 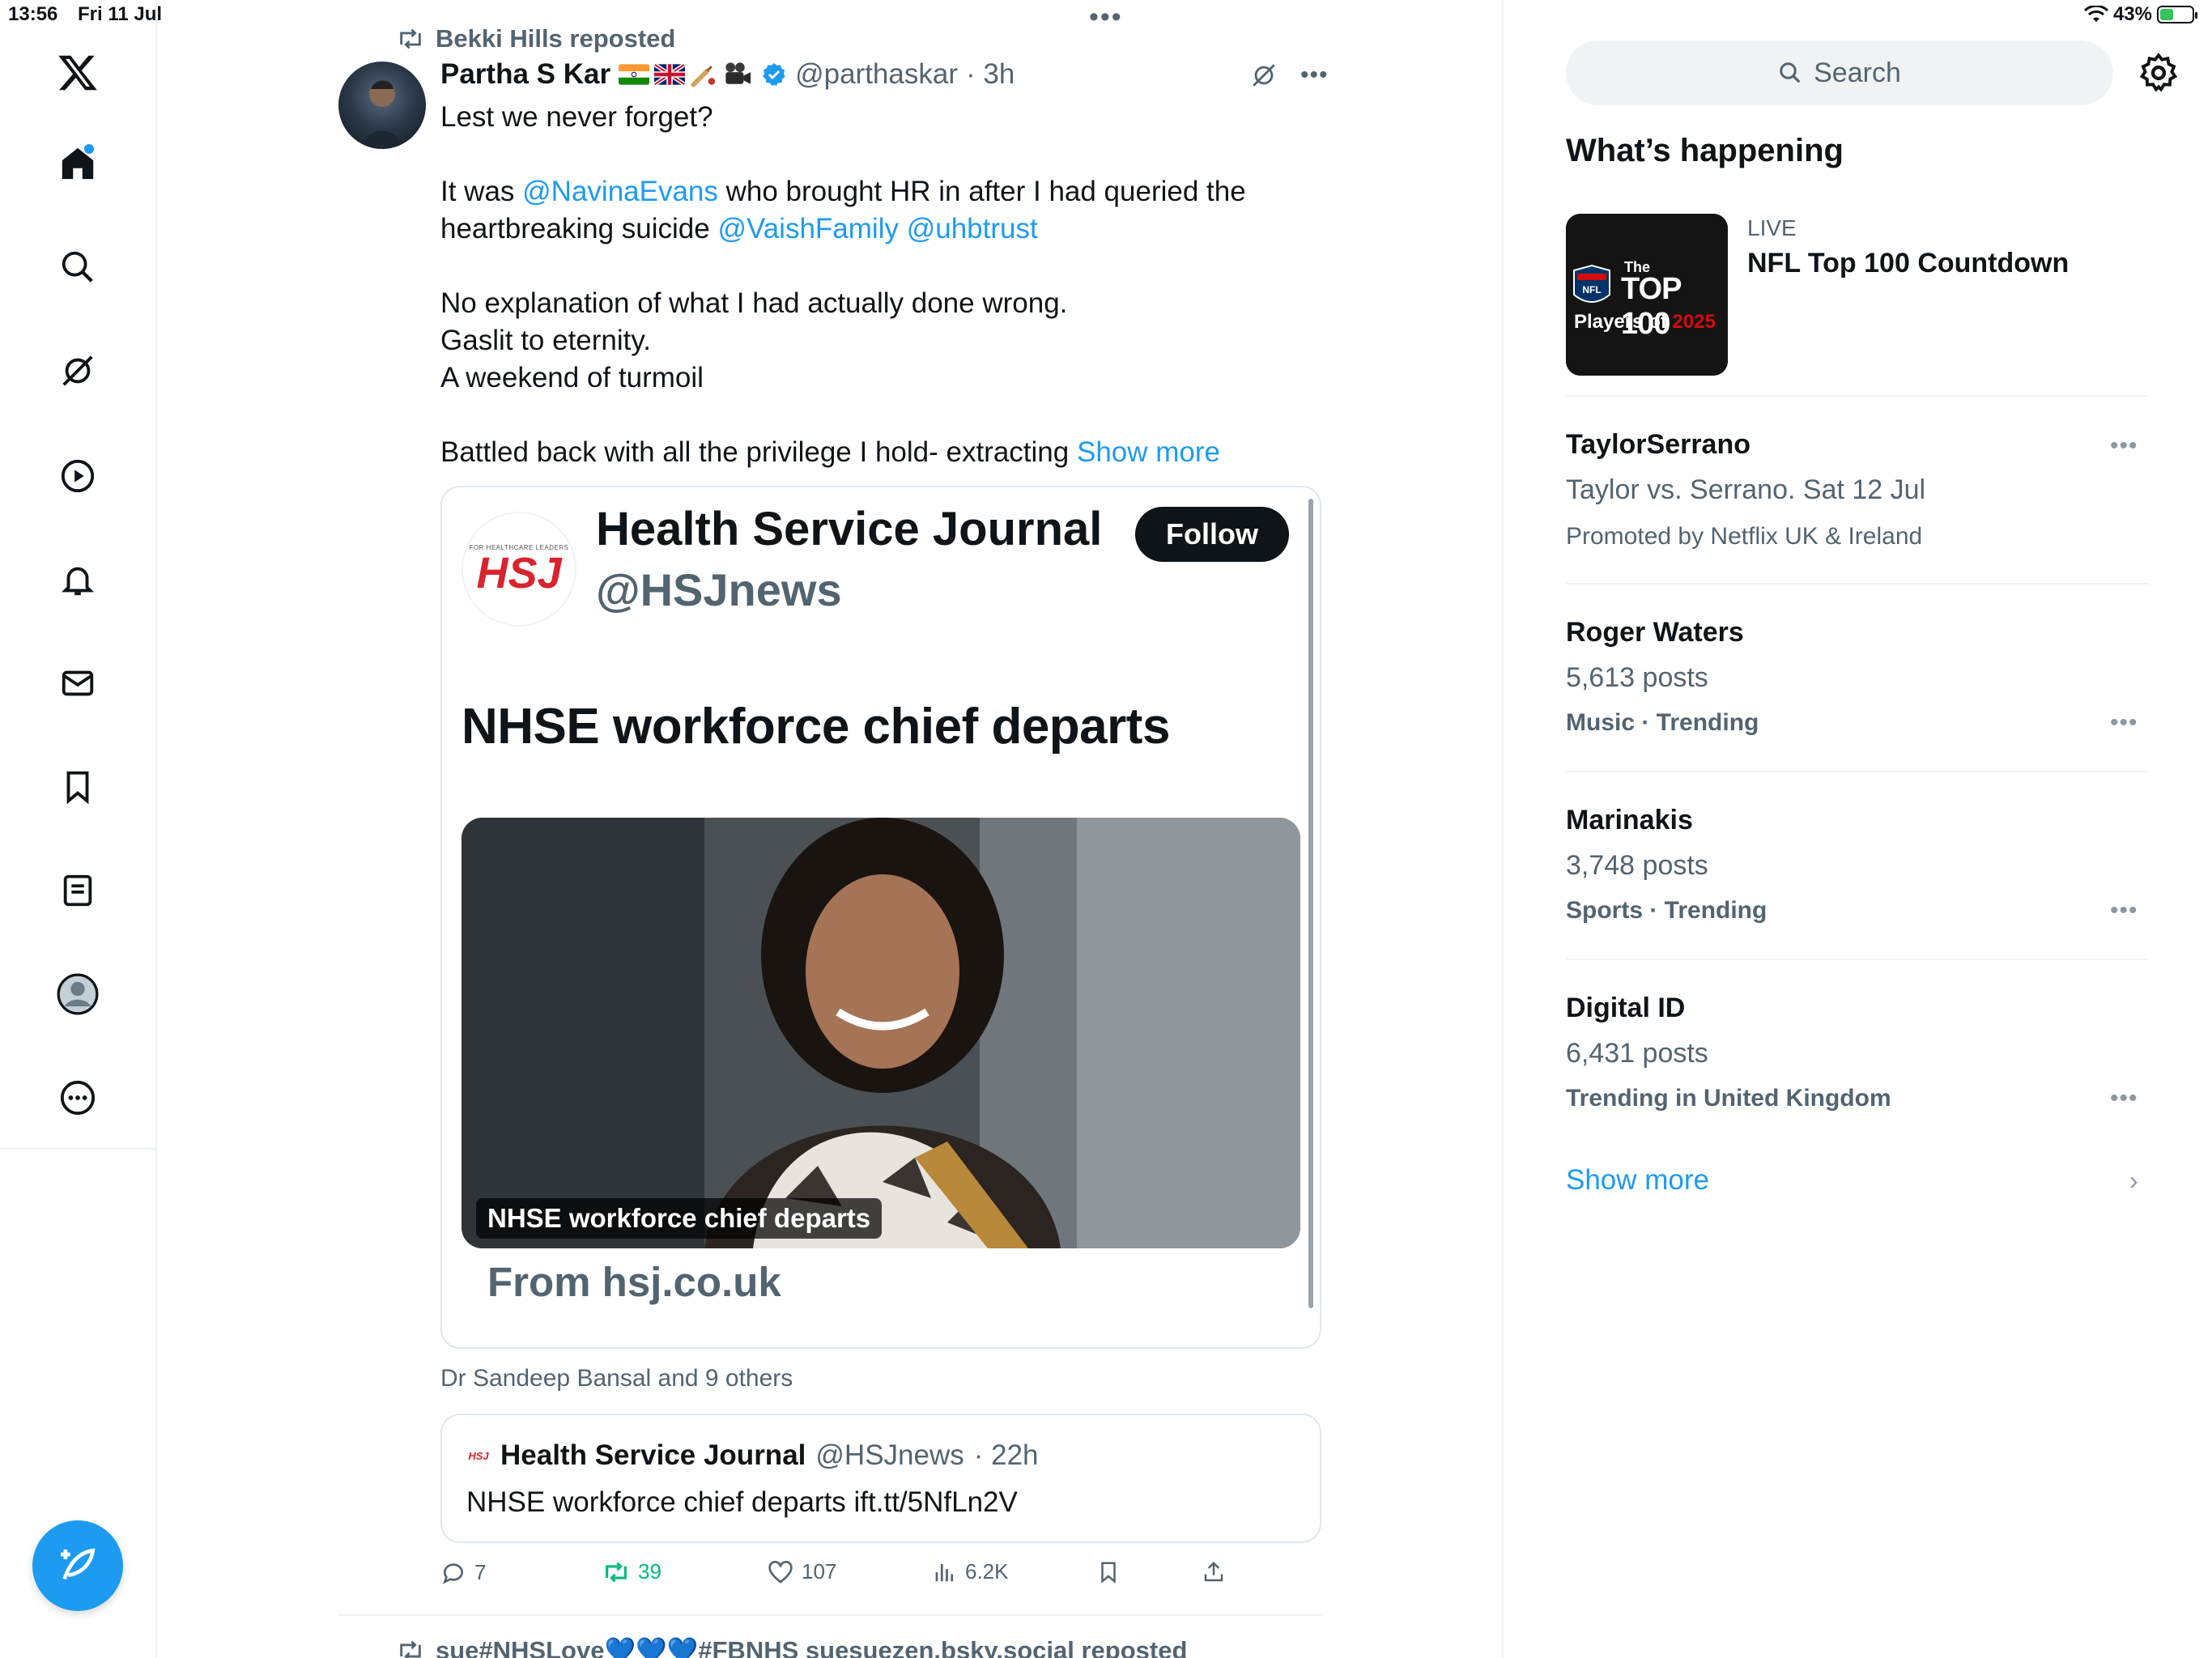 What do you see at coordinates (556, 38) in the screenshot?
I see `reposted-by-text: Bekki Hills reposted` at bounding box center [556, 38].